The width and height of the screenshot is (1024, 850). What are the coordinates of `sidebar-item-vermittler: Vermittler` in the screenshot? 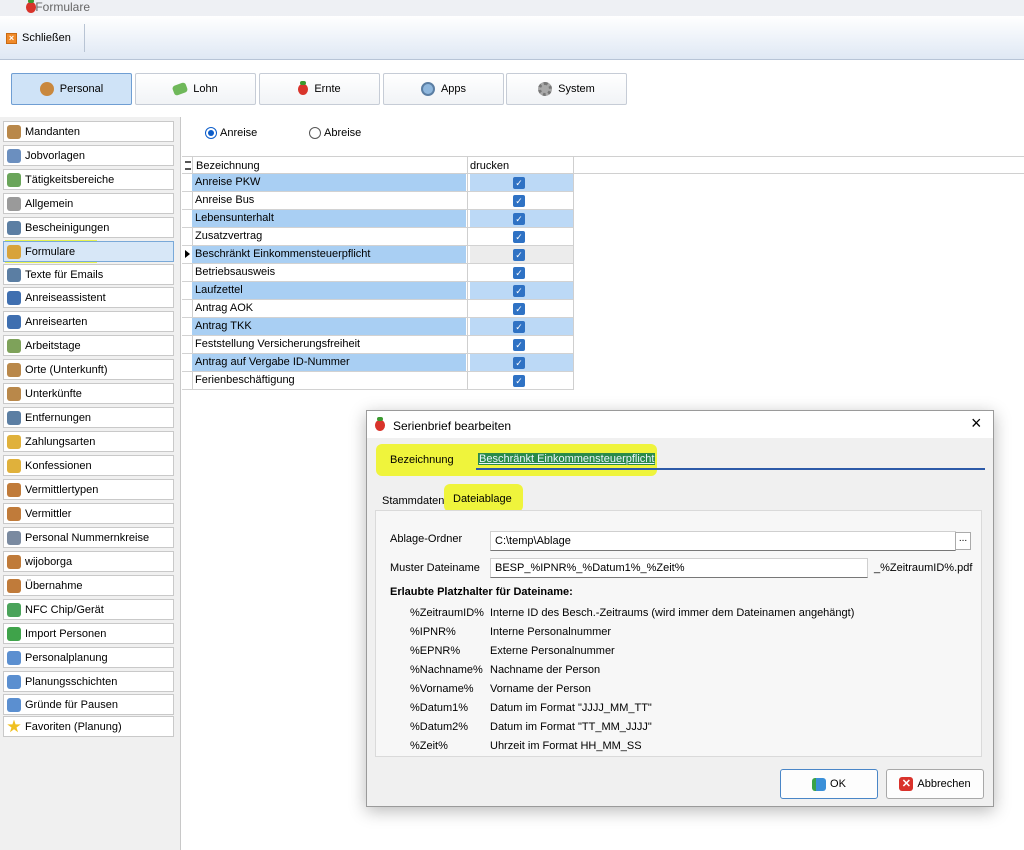 It's located at (88, 513).